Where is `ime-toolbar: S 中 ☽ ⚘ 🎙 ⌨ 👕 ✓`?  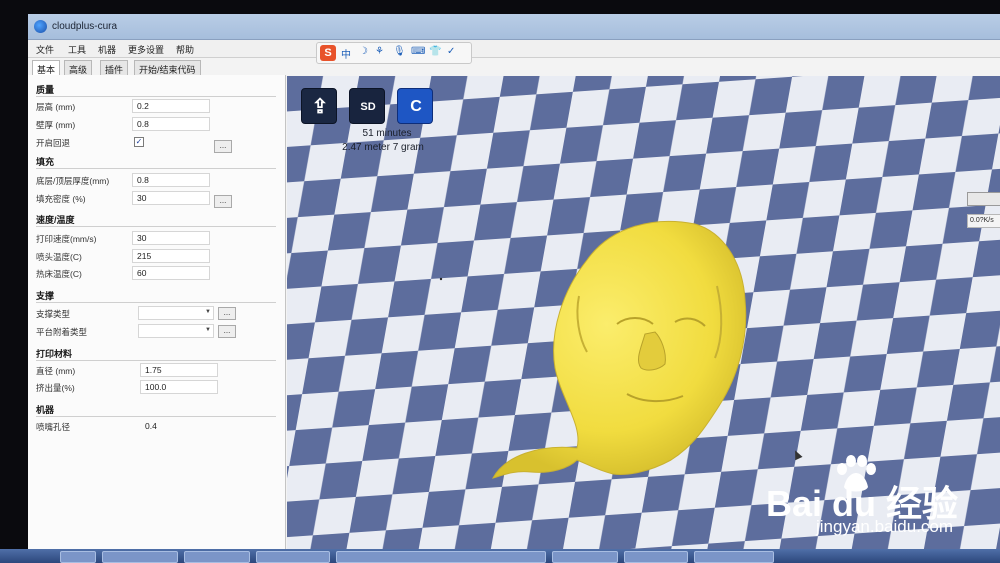 ime-toolbar: S 中 ☽ ⚘ 🎙 ⌨ 👕 ✓ is located at coordinates (394, 53).